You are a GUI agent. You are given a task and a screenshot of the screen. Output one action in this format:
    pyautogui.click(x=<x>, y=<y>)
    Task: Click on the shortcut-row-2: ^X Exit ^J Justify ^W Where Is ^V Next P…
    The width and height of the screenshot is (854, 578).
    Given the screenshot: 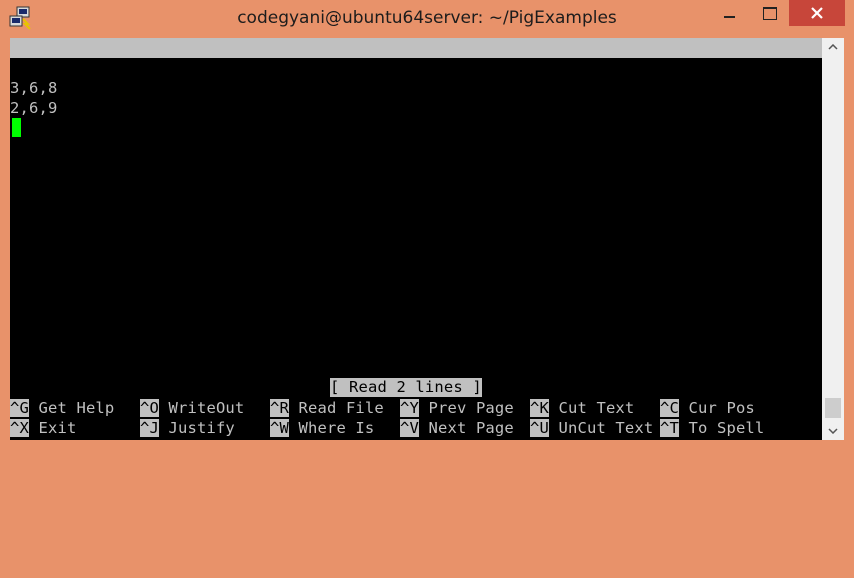 What is the action you would take?
    pyautogui.click(x=416, y=428)
    